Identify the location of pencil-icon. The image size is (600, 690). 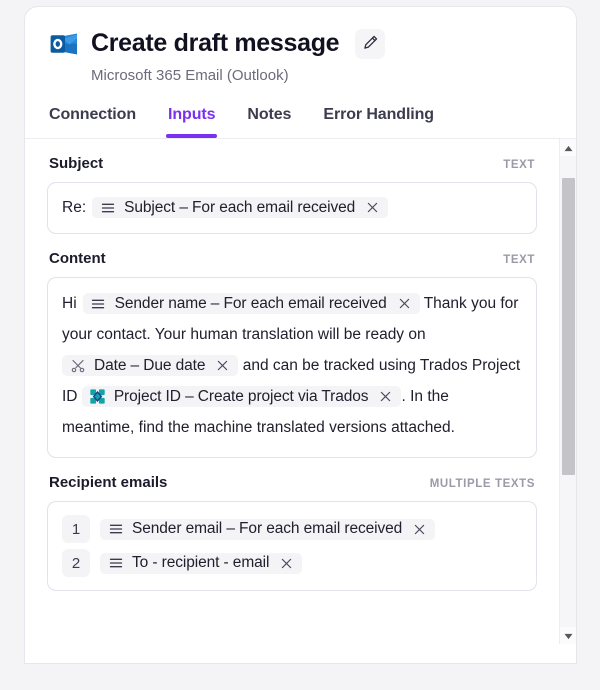
(370, 44).